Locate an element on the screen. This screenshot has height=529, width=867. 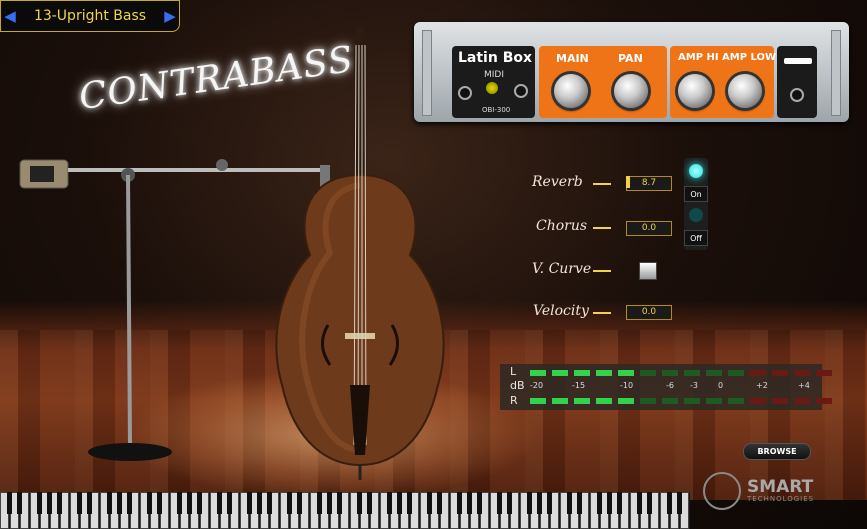
piano-keyboard is located at coordinates (345, 510).